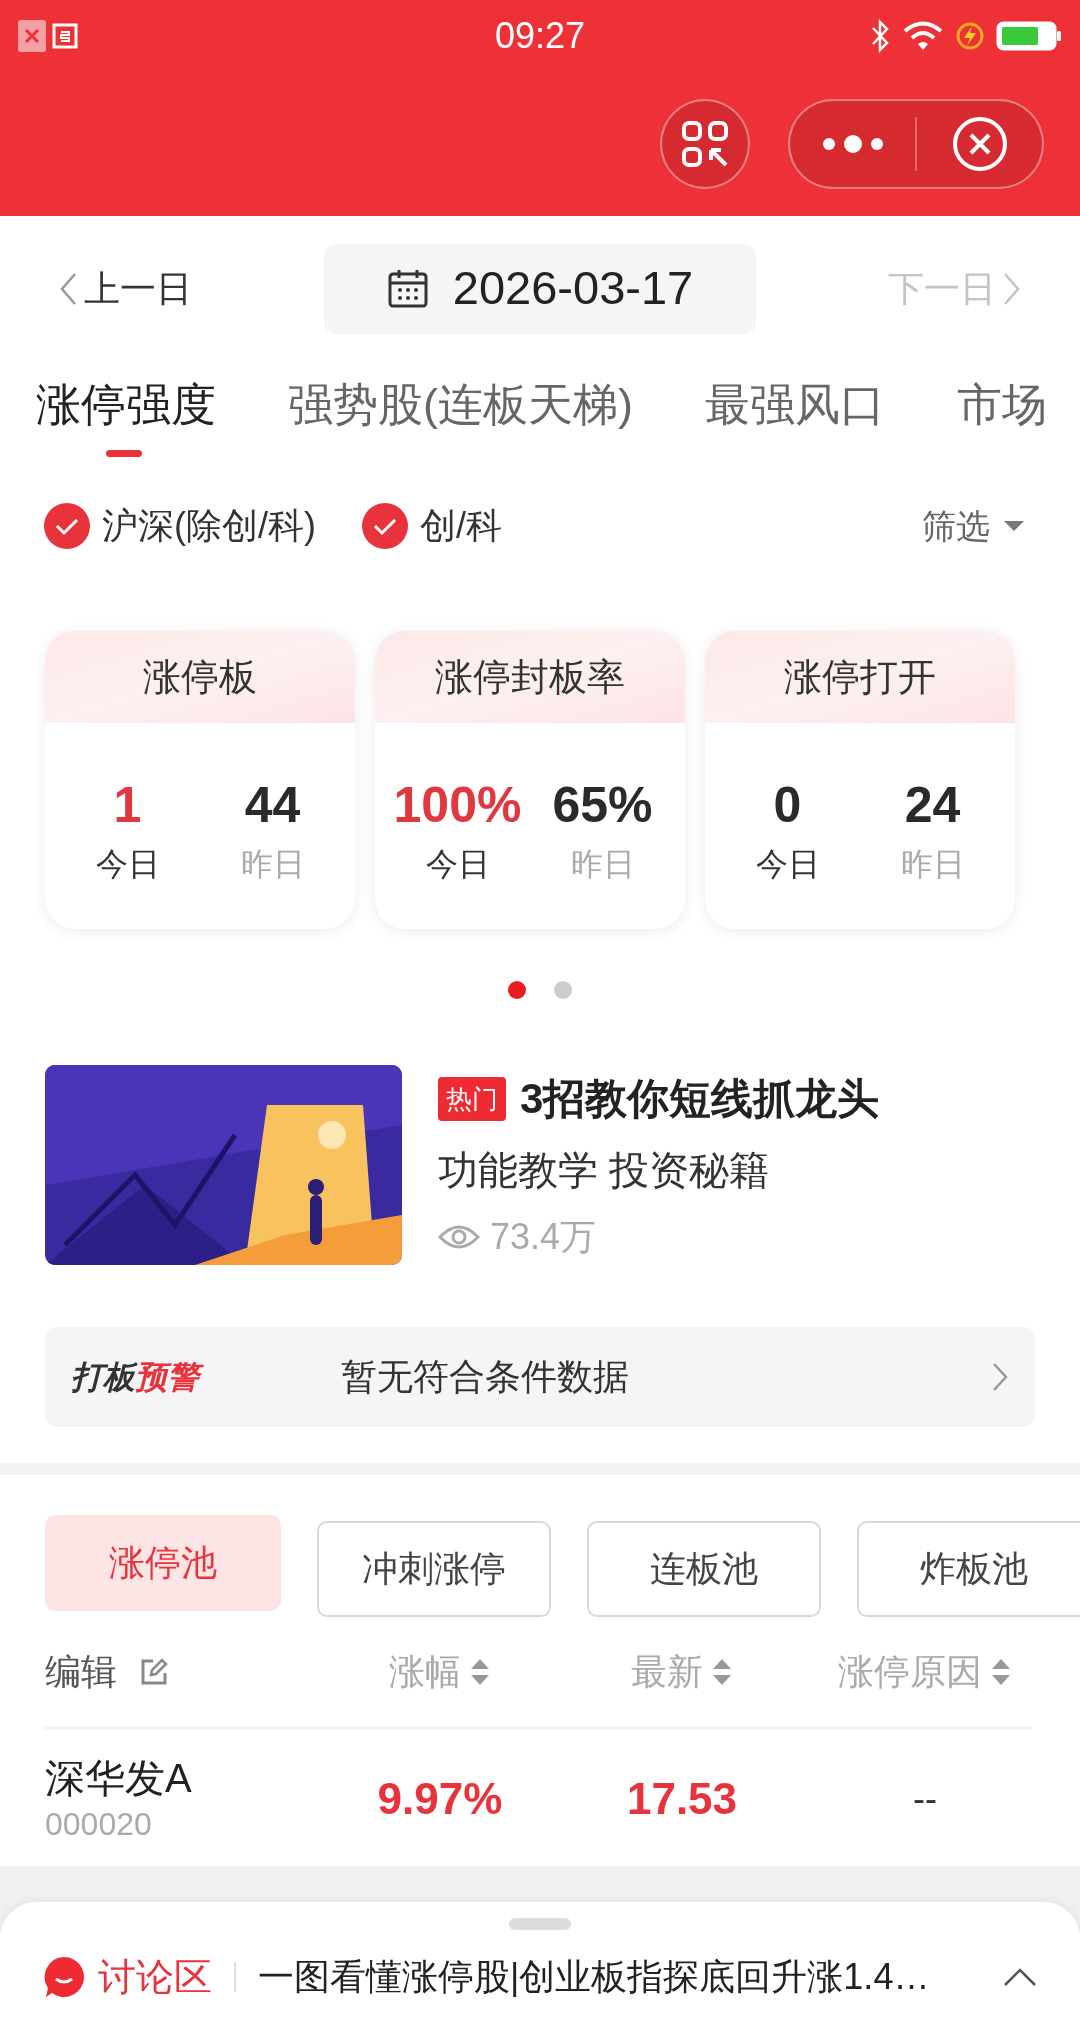 The width and height of the screenshot is (1080, 2034). What do you see at coordinates (602, 805) in the screenshot?
I see `stat-value: 65%` at bounding box center [602, 805].